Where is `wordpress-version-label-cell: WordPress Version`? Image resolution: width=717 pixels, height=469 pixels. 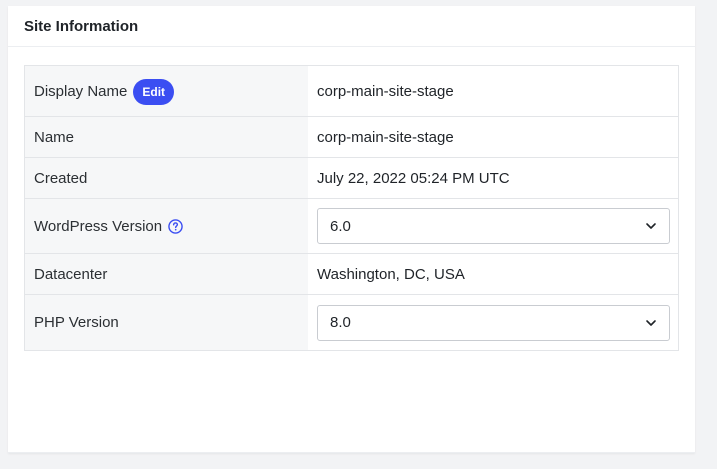
wordpress-version-label-cell: WordPress Version is located at coordinates (167, 226).